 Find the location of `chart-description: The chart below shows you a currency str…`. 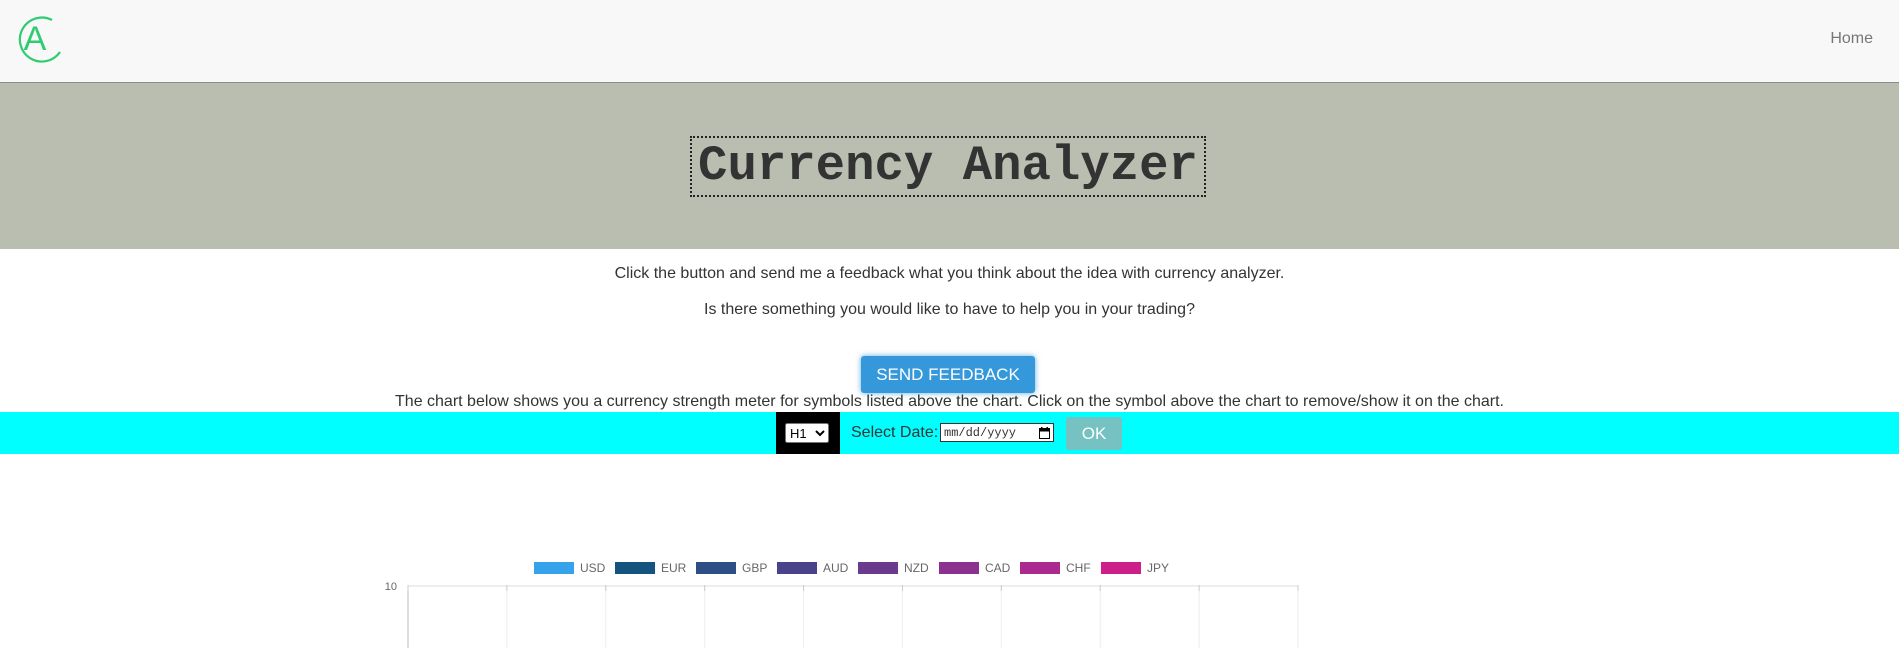

chart-description: The chart below shows you a currency str… is located at coordinates (949, 401).